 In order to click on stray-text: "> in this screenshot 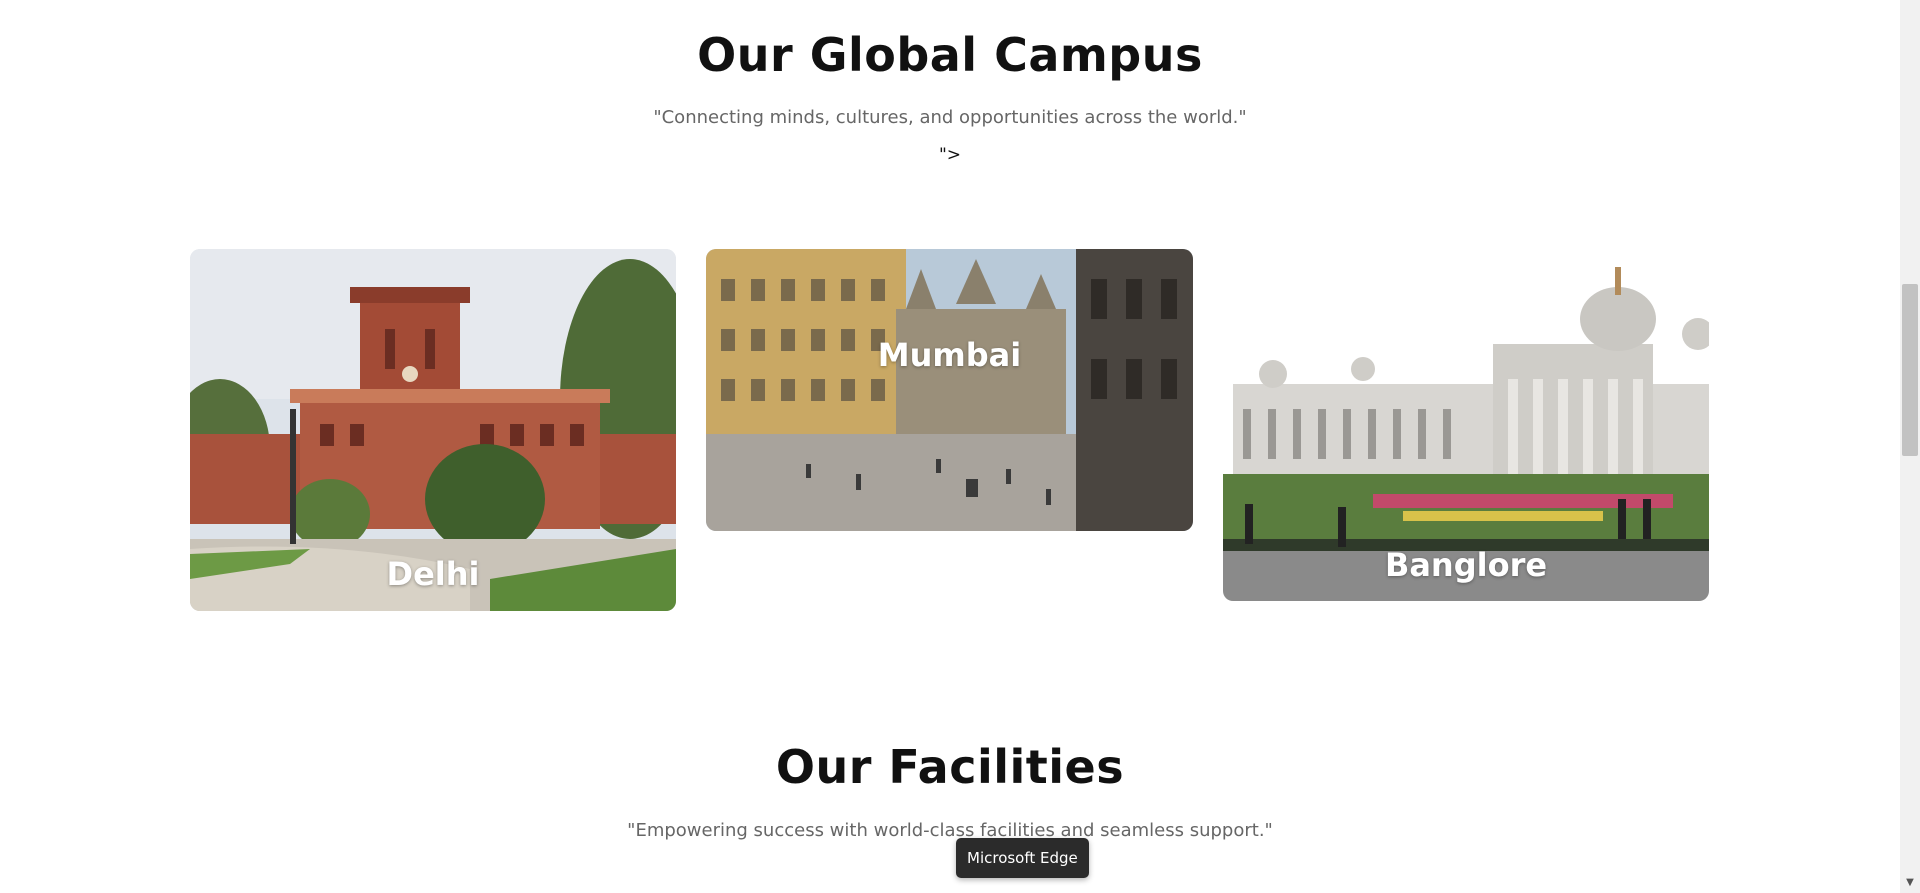, I will do `click(950, 155)`.